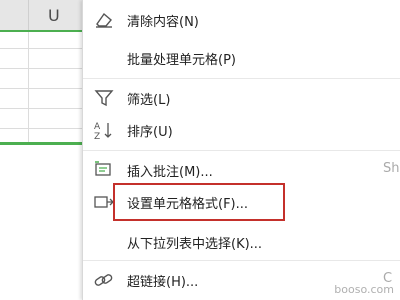  I want to click on menu-item-batch-process: 批量处理单元格(P), so click(241, 58).